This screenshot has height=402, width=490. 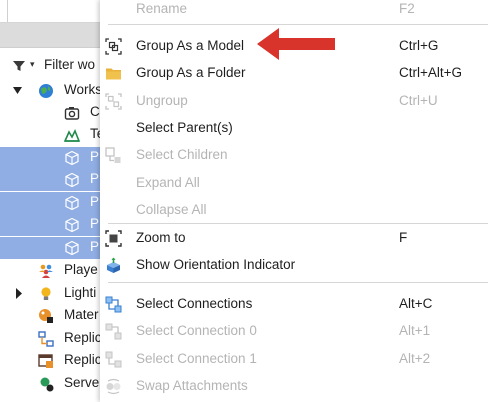 I want to click on filter-bar: ▾ Filter wo, so click(x=58, y=66).